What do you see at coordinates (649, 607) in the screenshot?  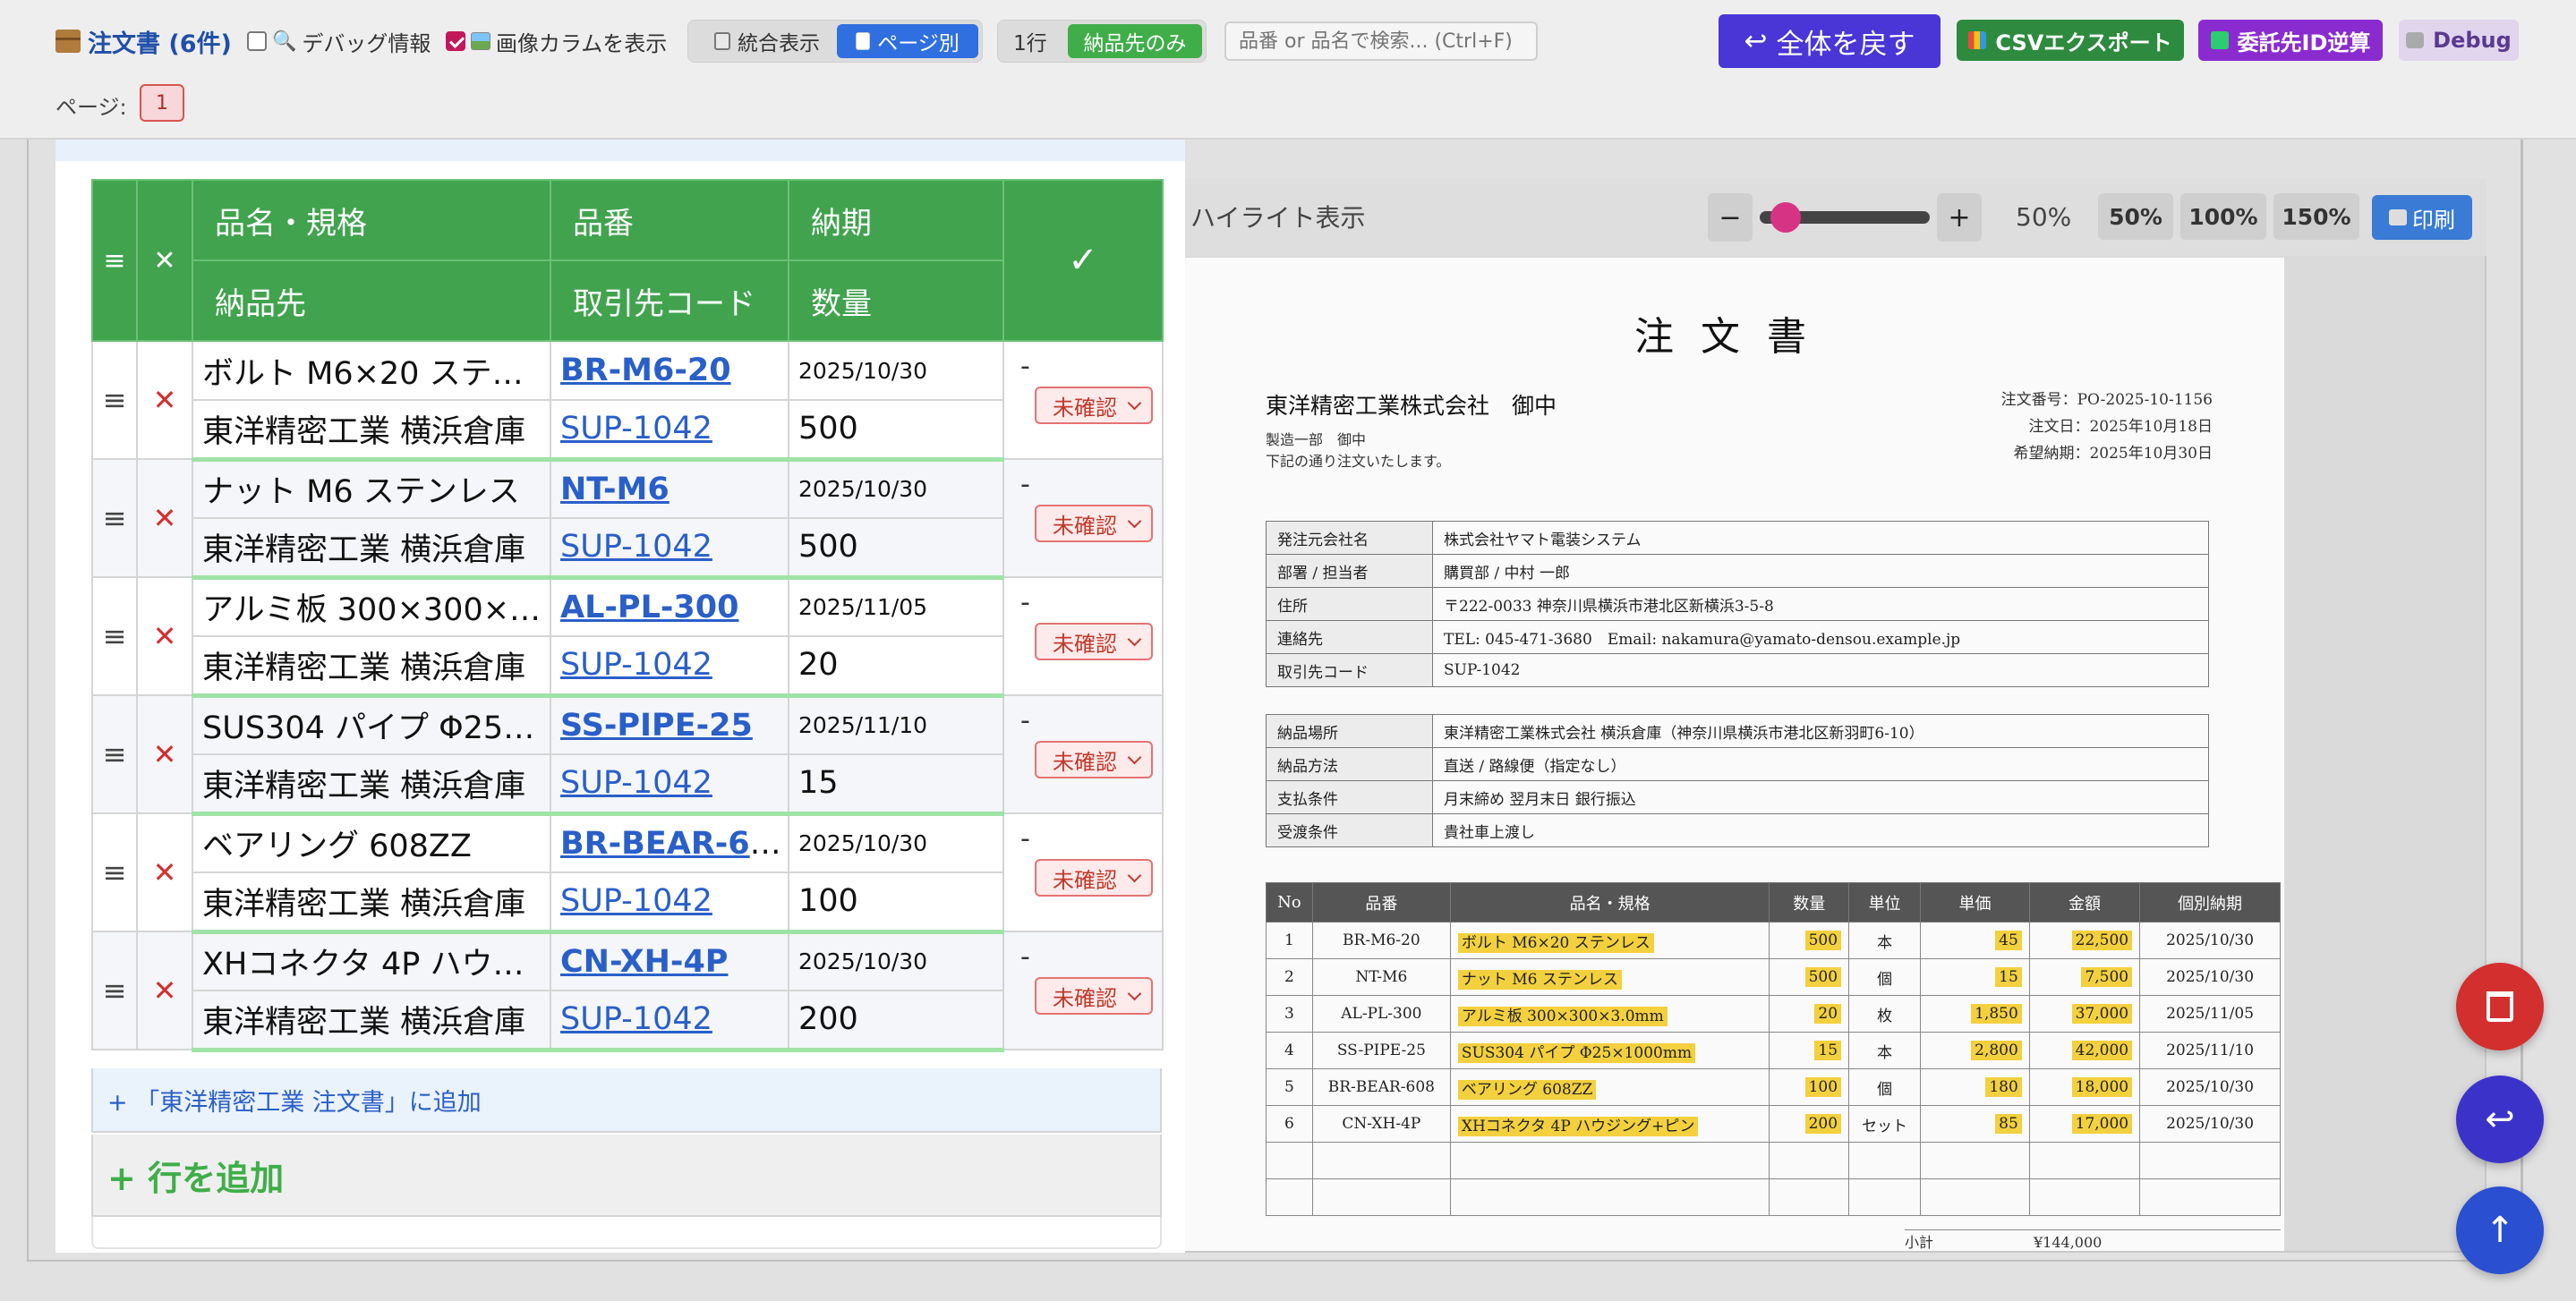 I see `item-code-link: AL-PL-300` at bounding box center [649, 607].